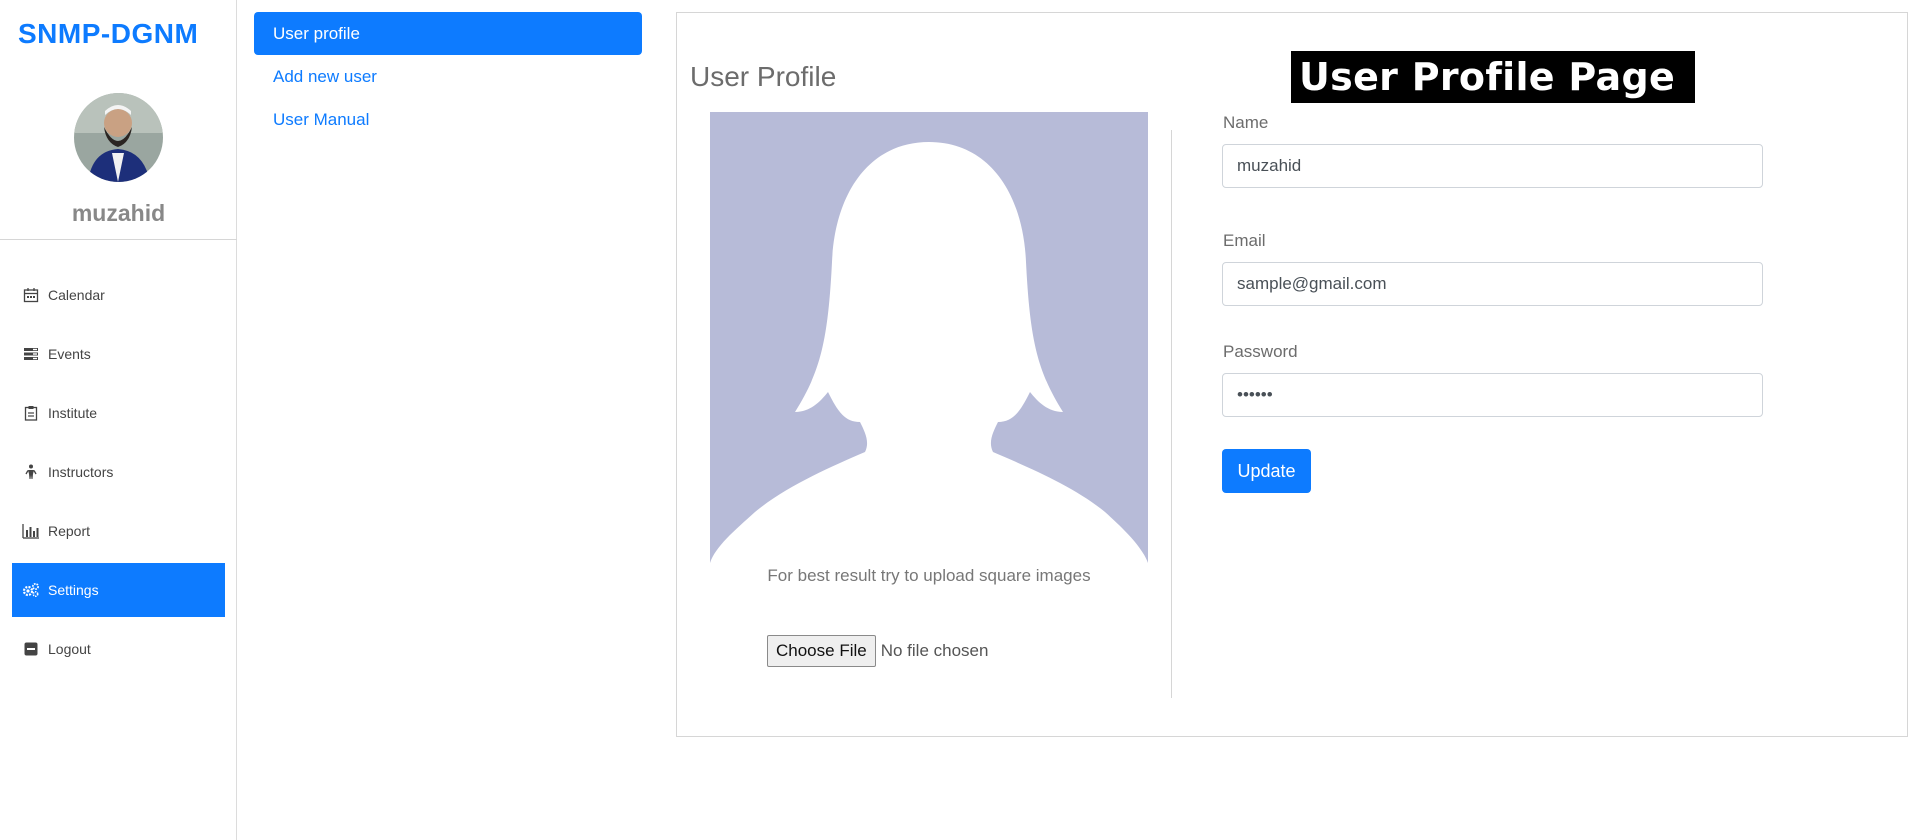 The width and height of the screenshot is (1919, 840). Describe the element at coordinates (31, 590) in the screenshot. I see `gears-icon` at that location.